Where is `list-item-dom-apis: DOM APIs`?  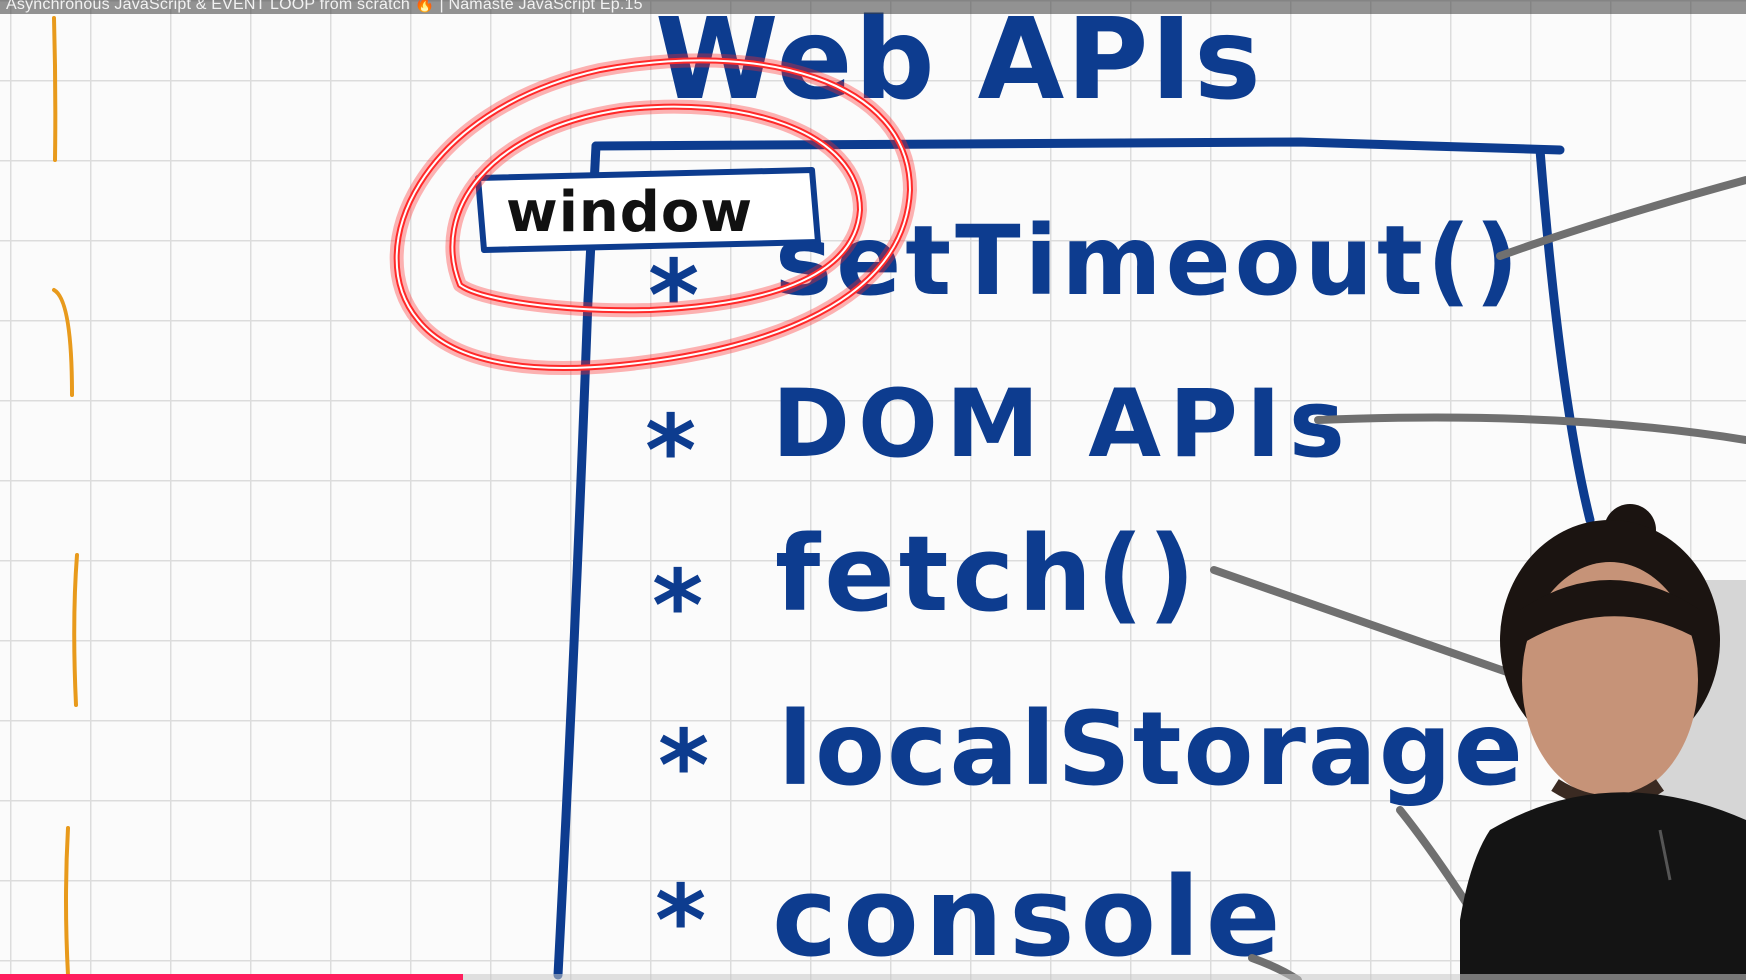 list-item-dom-apis: DOM APIs is located at coordinates (1062, 424).